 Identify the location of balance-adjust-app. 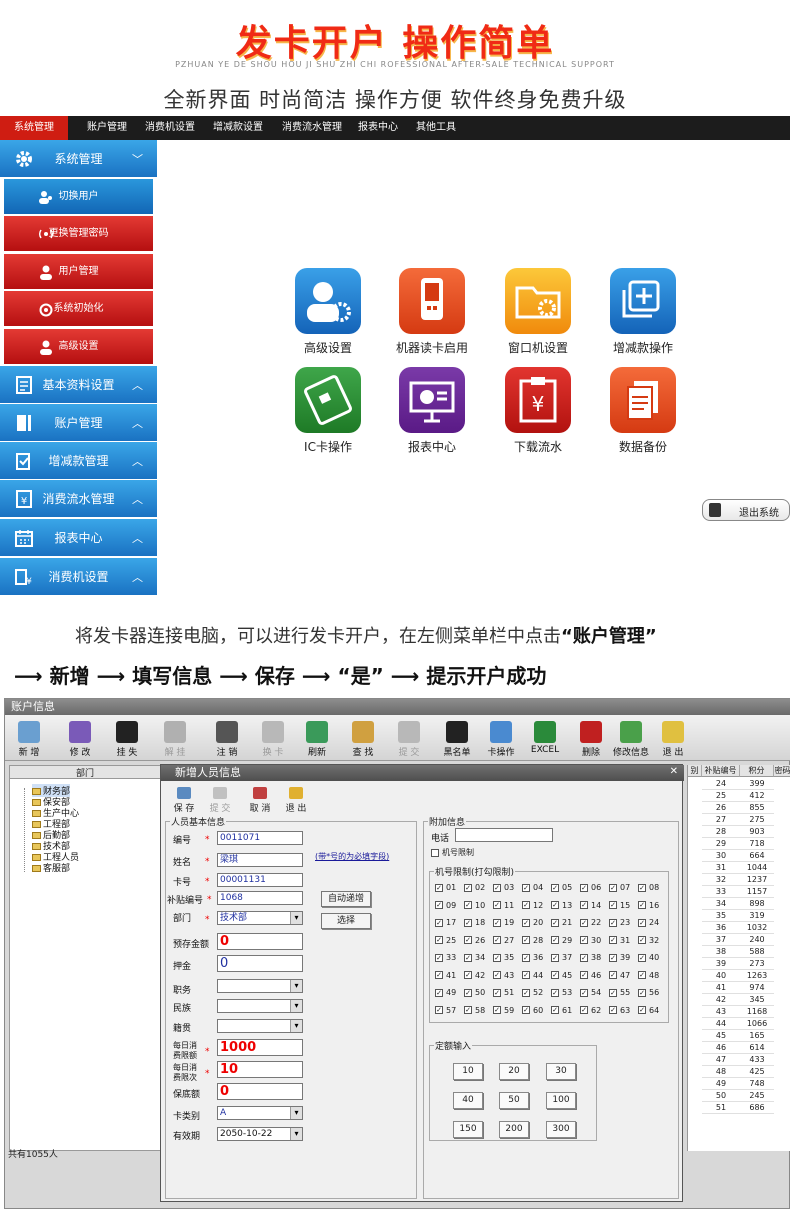
(643, 301).